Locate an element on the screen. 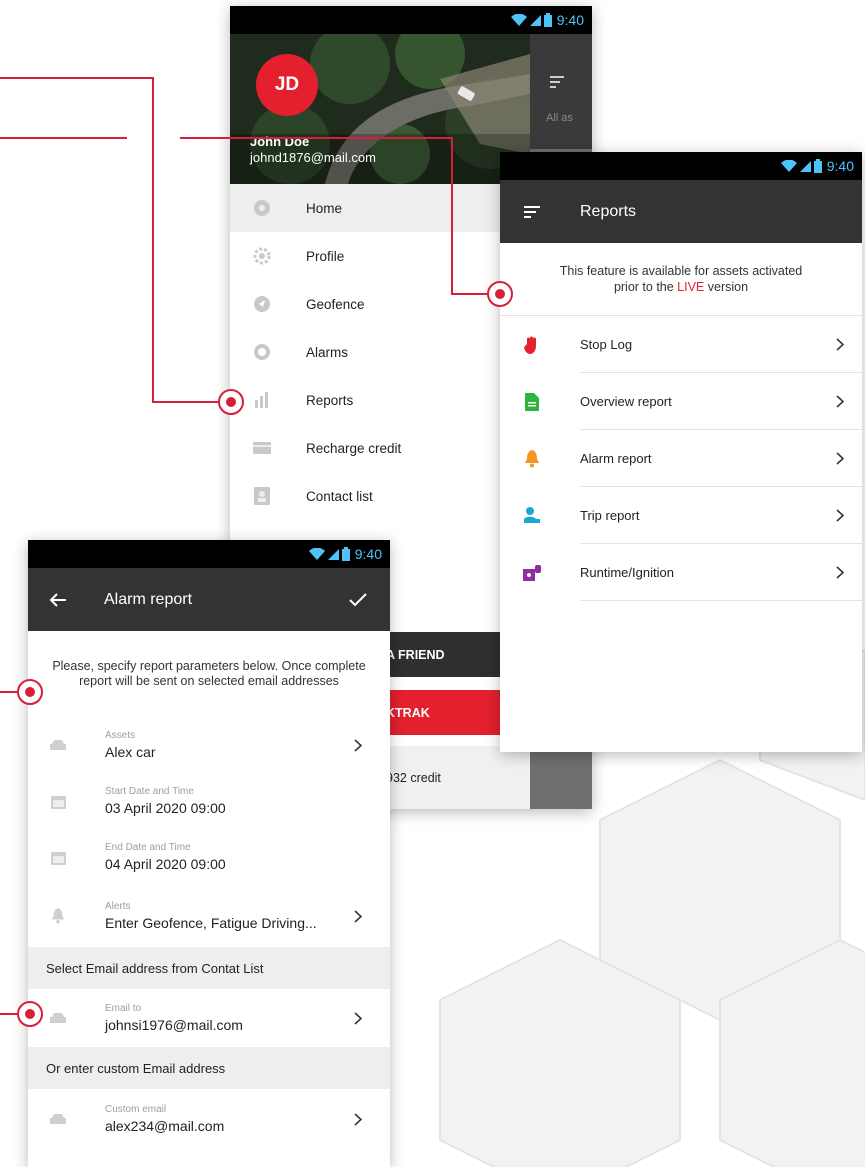 The height and width of the screenshot is (1167, 865). report-item-label: Overview report is located at coordinates (626, 401).